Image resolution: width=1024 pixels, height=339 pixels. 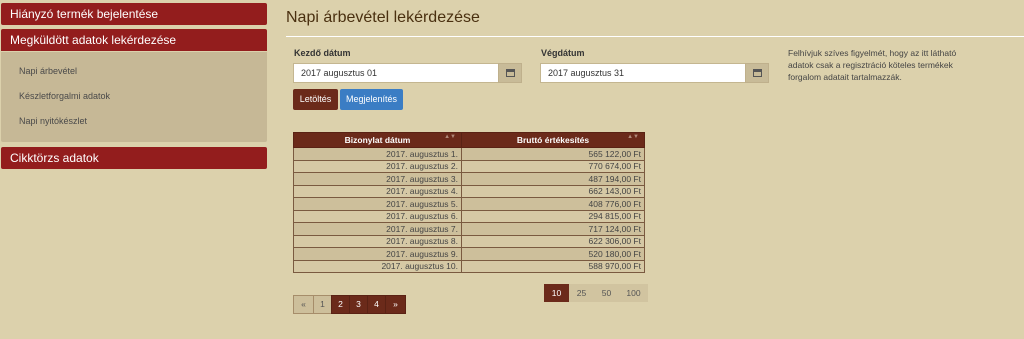 What do you see at coordinates (469, 229) in the screenshot?
I see `table-row: 2017. augusztus 7. 717 124,00 Ft` at bounding box center [469, 229].